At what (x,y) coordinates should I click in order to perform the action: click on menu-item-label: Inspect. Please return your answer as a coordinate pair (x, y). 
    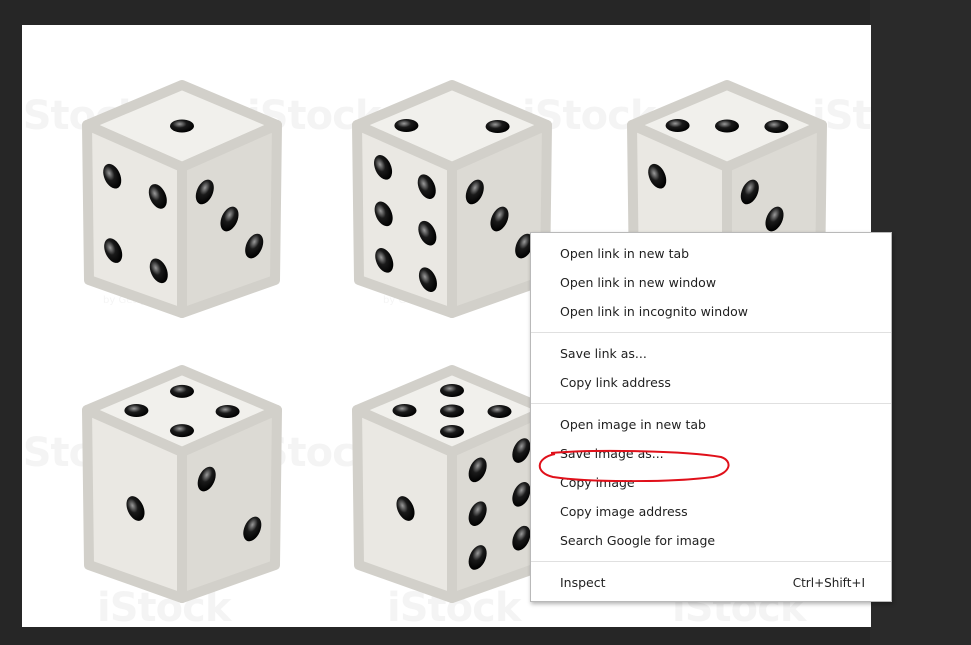
    Looking at the image, I should click on (583, 582).